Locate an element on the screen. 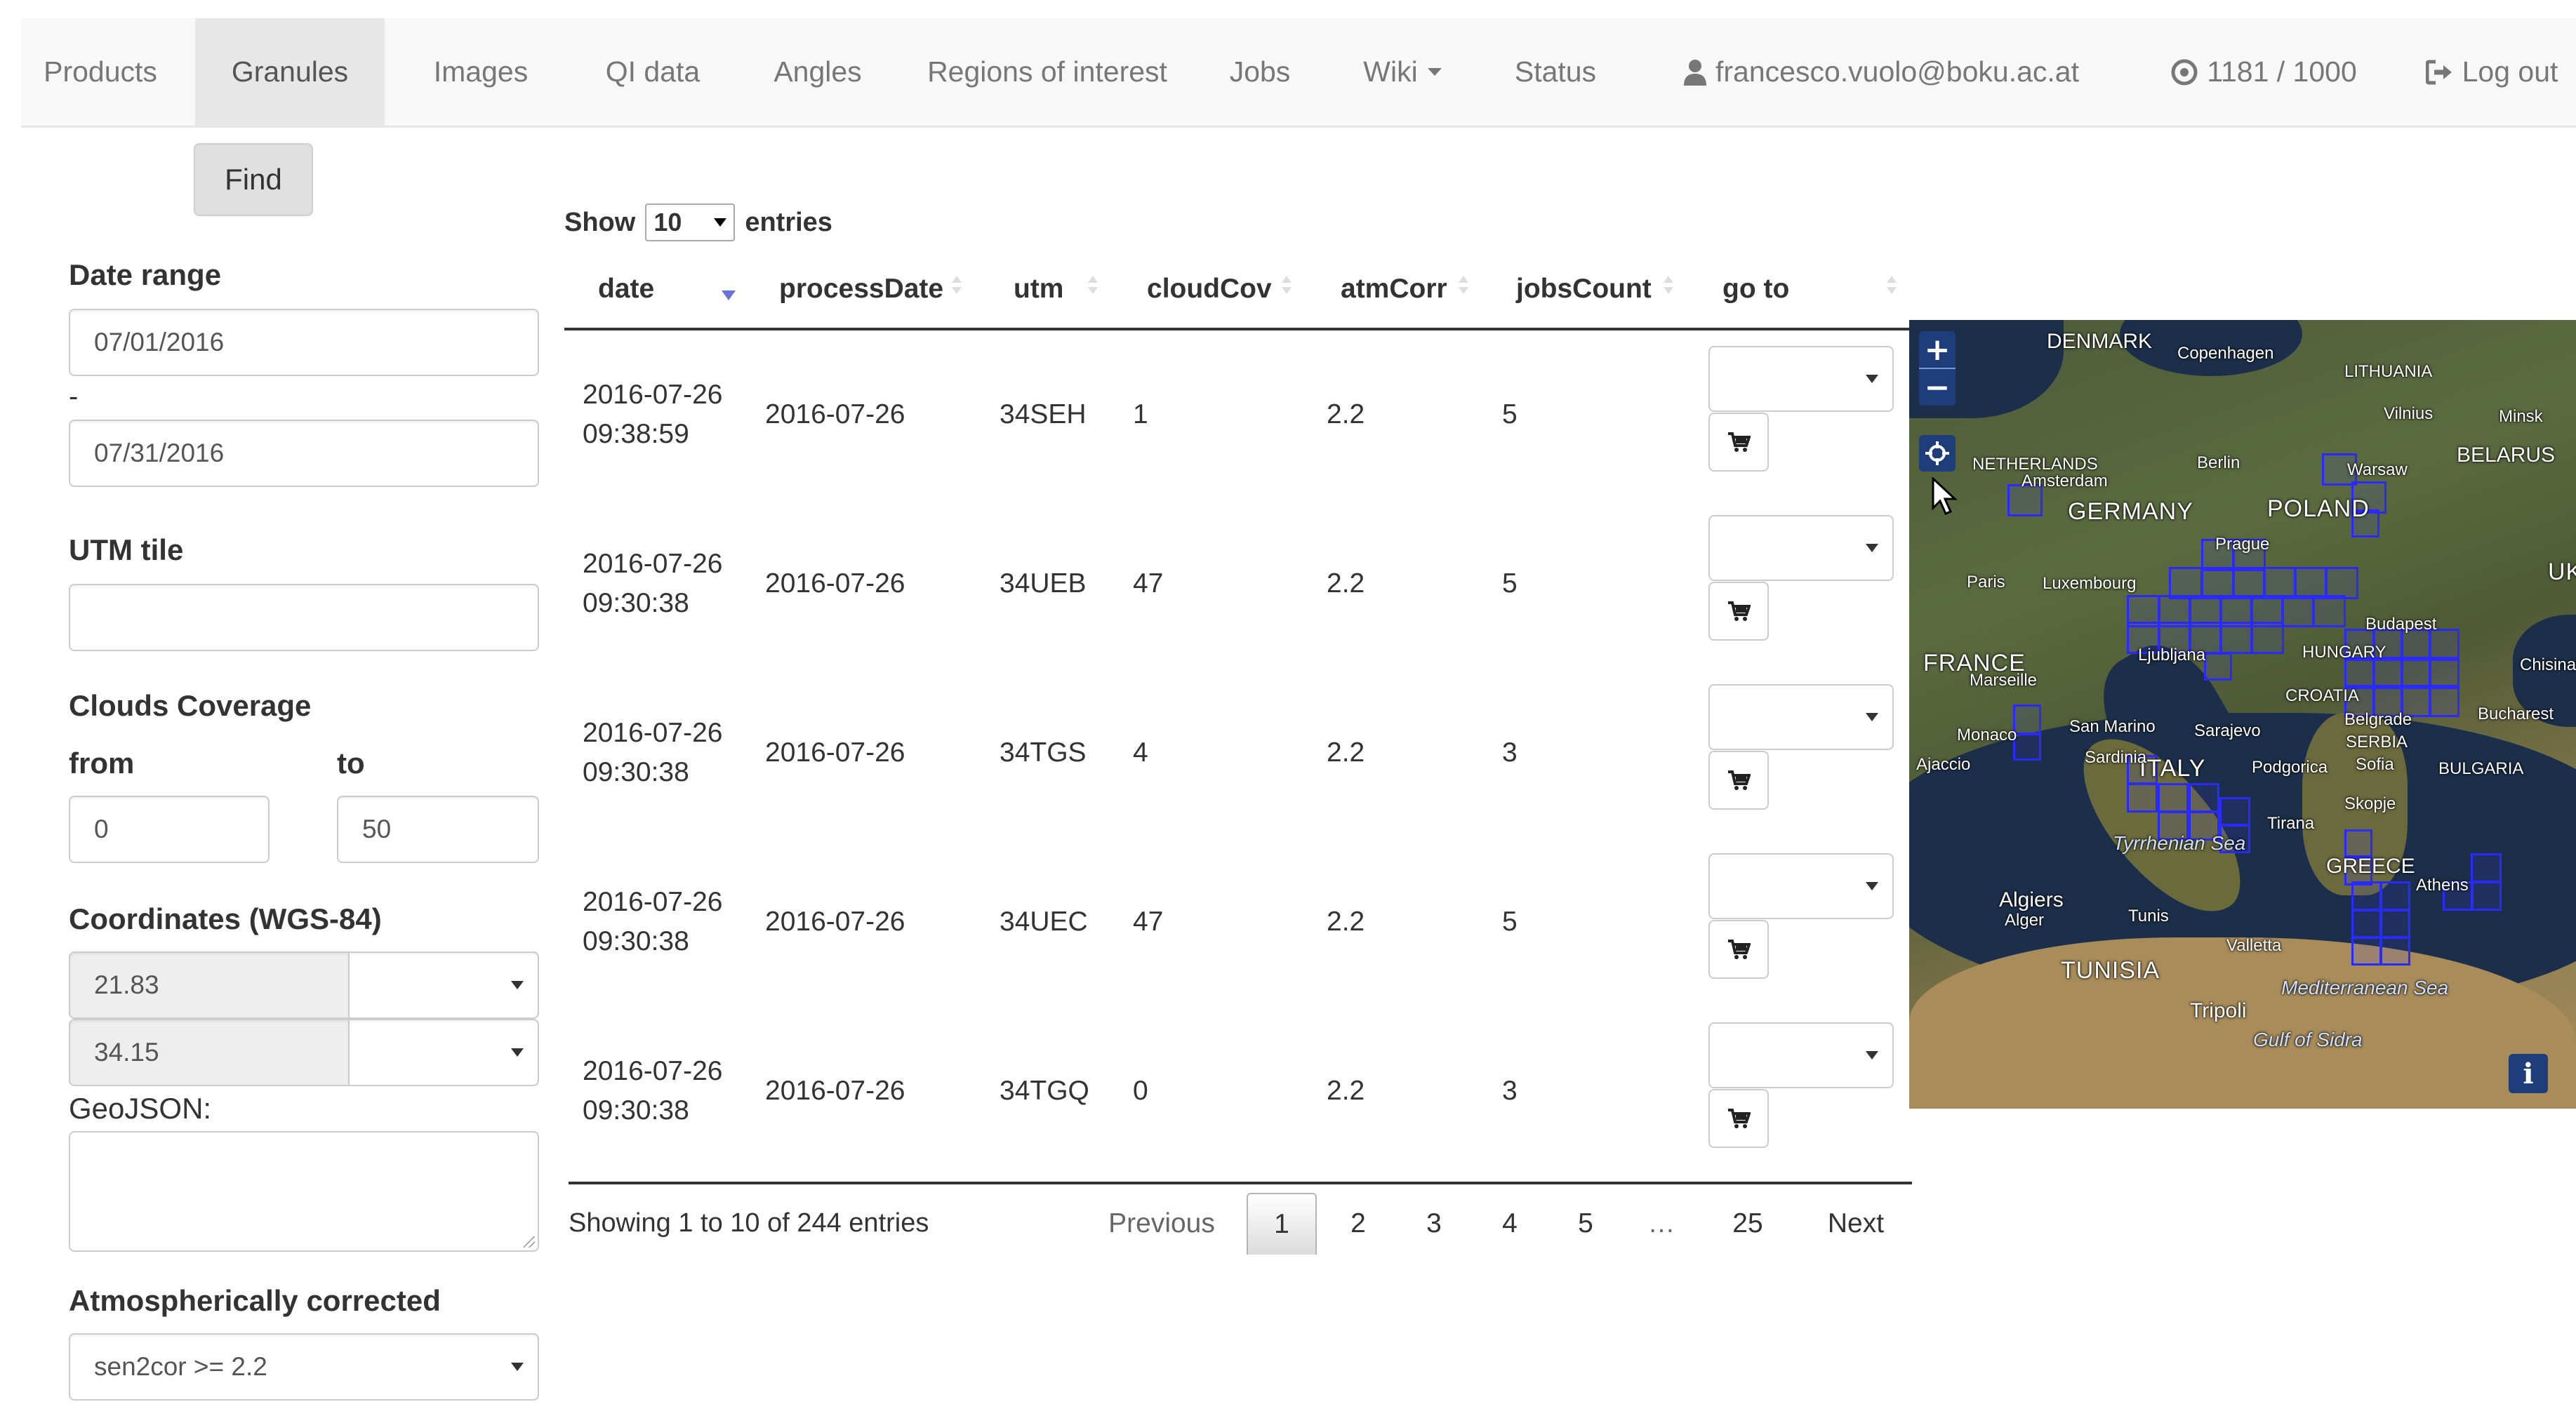  nav-wiki-dropdown: Wiki is located at coordinates (1403, 72).